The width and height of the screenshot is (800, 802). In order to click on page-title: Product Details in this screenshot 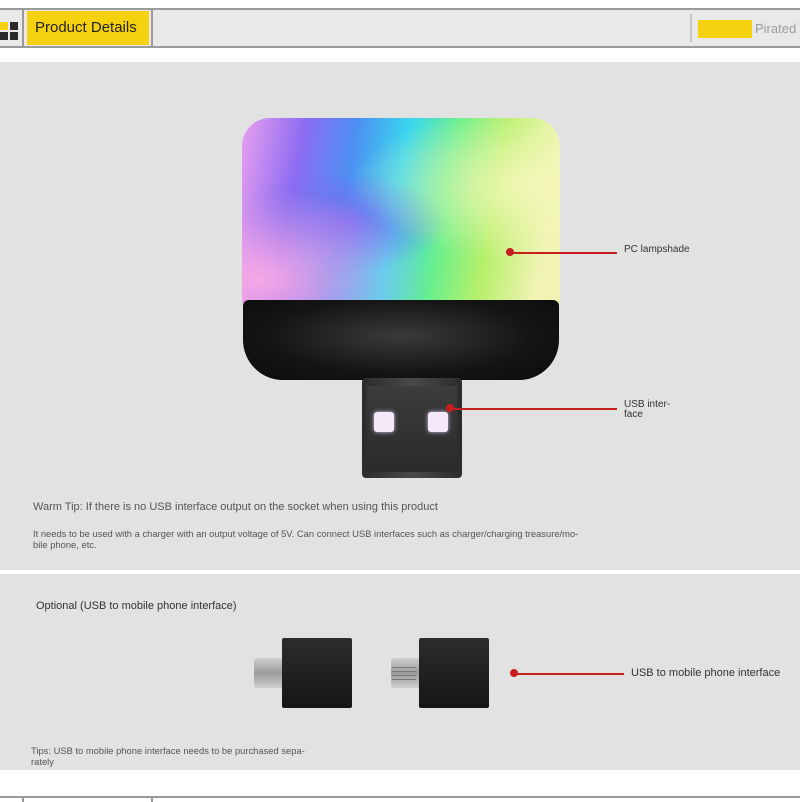, I will do `click(88, 28)`.